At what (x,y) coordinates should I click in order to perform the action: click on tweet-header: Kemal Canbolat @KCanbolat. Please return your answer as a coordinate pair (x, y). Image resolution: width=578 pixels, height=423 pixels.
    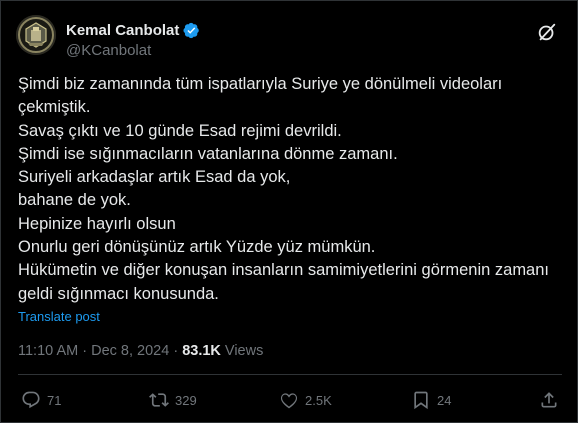
    Looking at the image, I should click on (290, 39).